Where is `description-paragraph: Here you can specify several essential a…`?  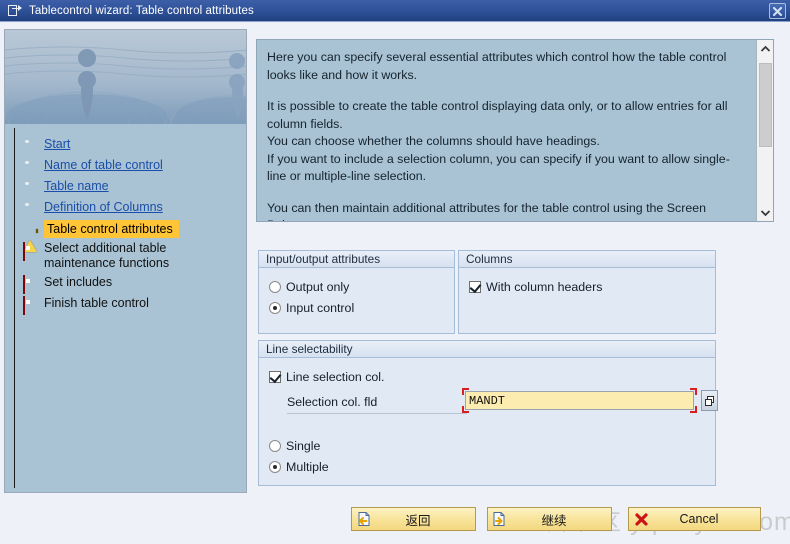 description-paragraph: Here you can specify several essential a… is located at coordinates (497, 66).